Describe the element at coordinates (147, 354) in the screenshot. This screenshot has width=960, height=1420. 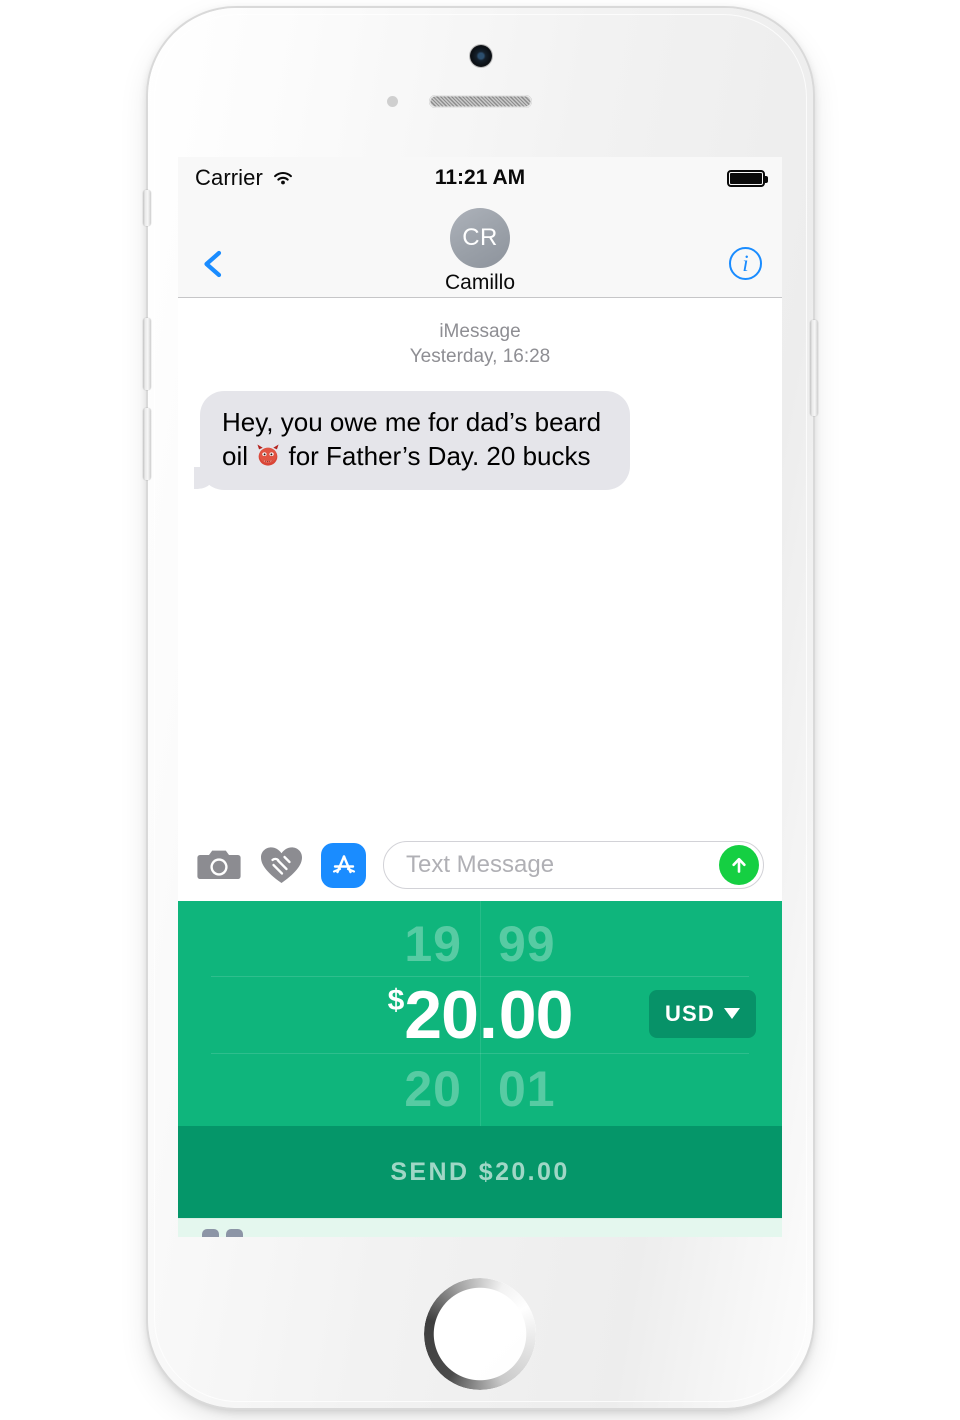
I see `volume-up-button` at that location.